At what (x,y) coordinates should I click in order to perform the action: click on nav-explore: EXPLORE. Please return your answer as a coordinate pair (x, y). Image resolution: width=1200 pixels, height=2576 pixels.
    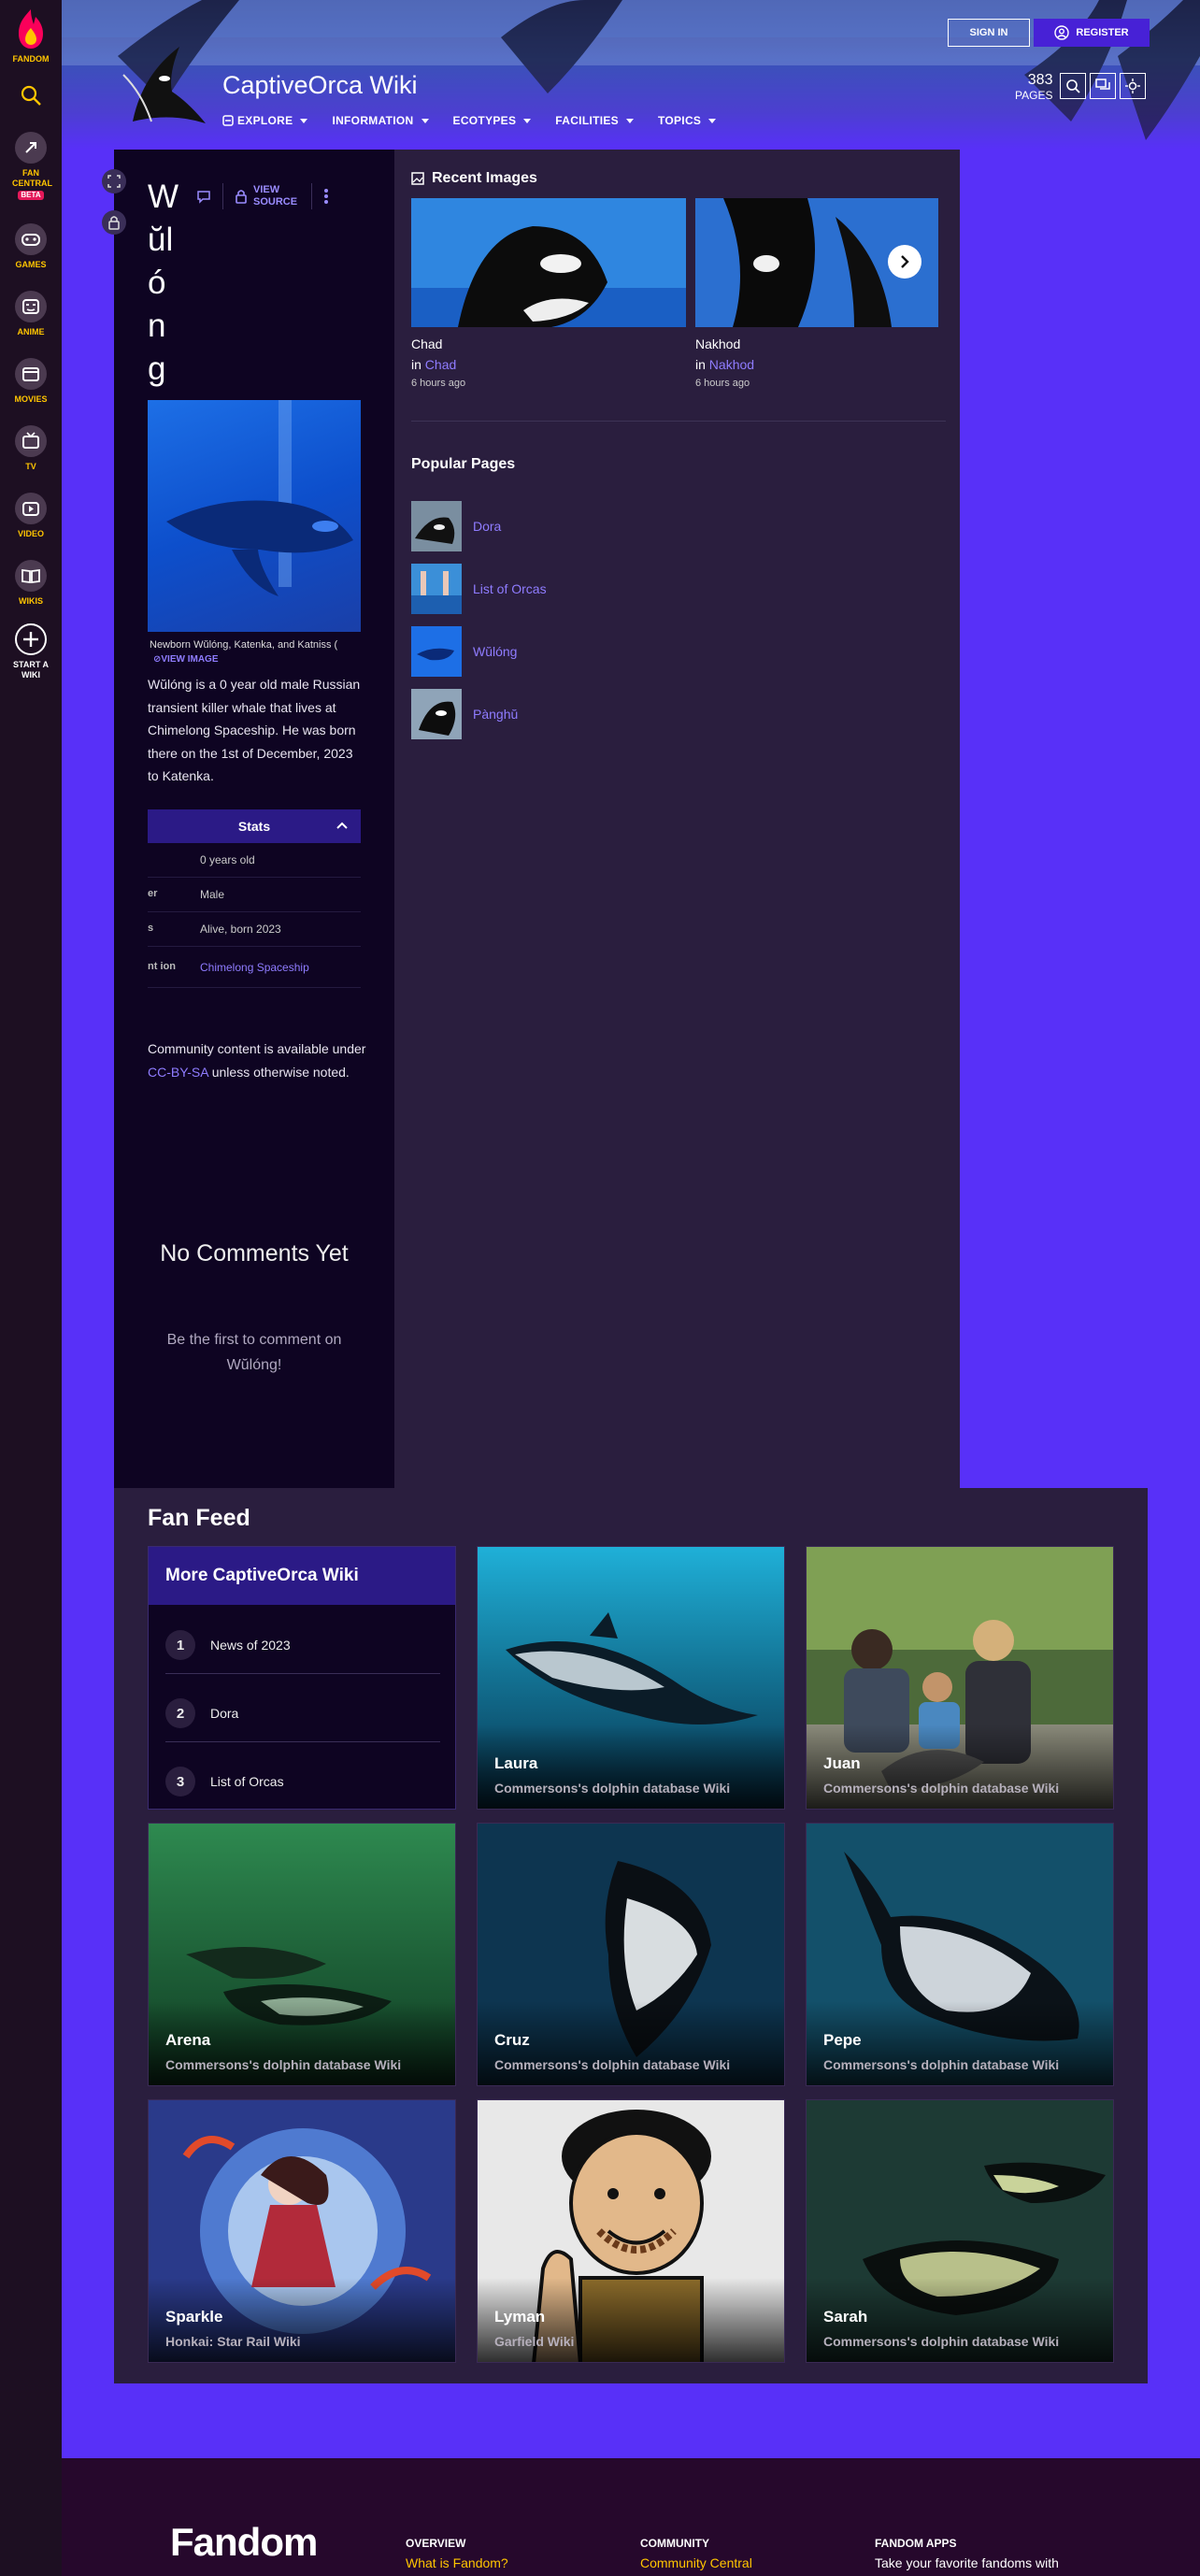
    Looking at the image, I should click on (265, 120).